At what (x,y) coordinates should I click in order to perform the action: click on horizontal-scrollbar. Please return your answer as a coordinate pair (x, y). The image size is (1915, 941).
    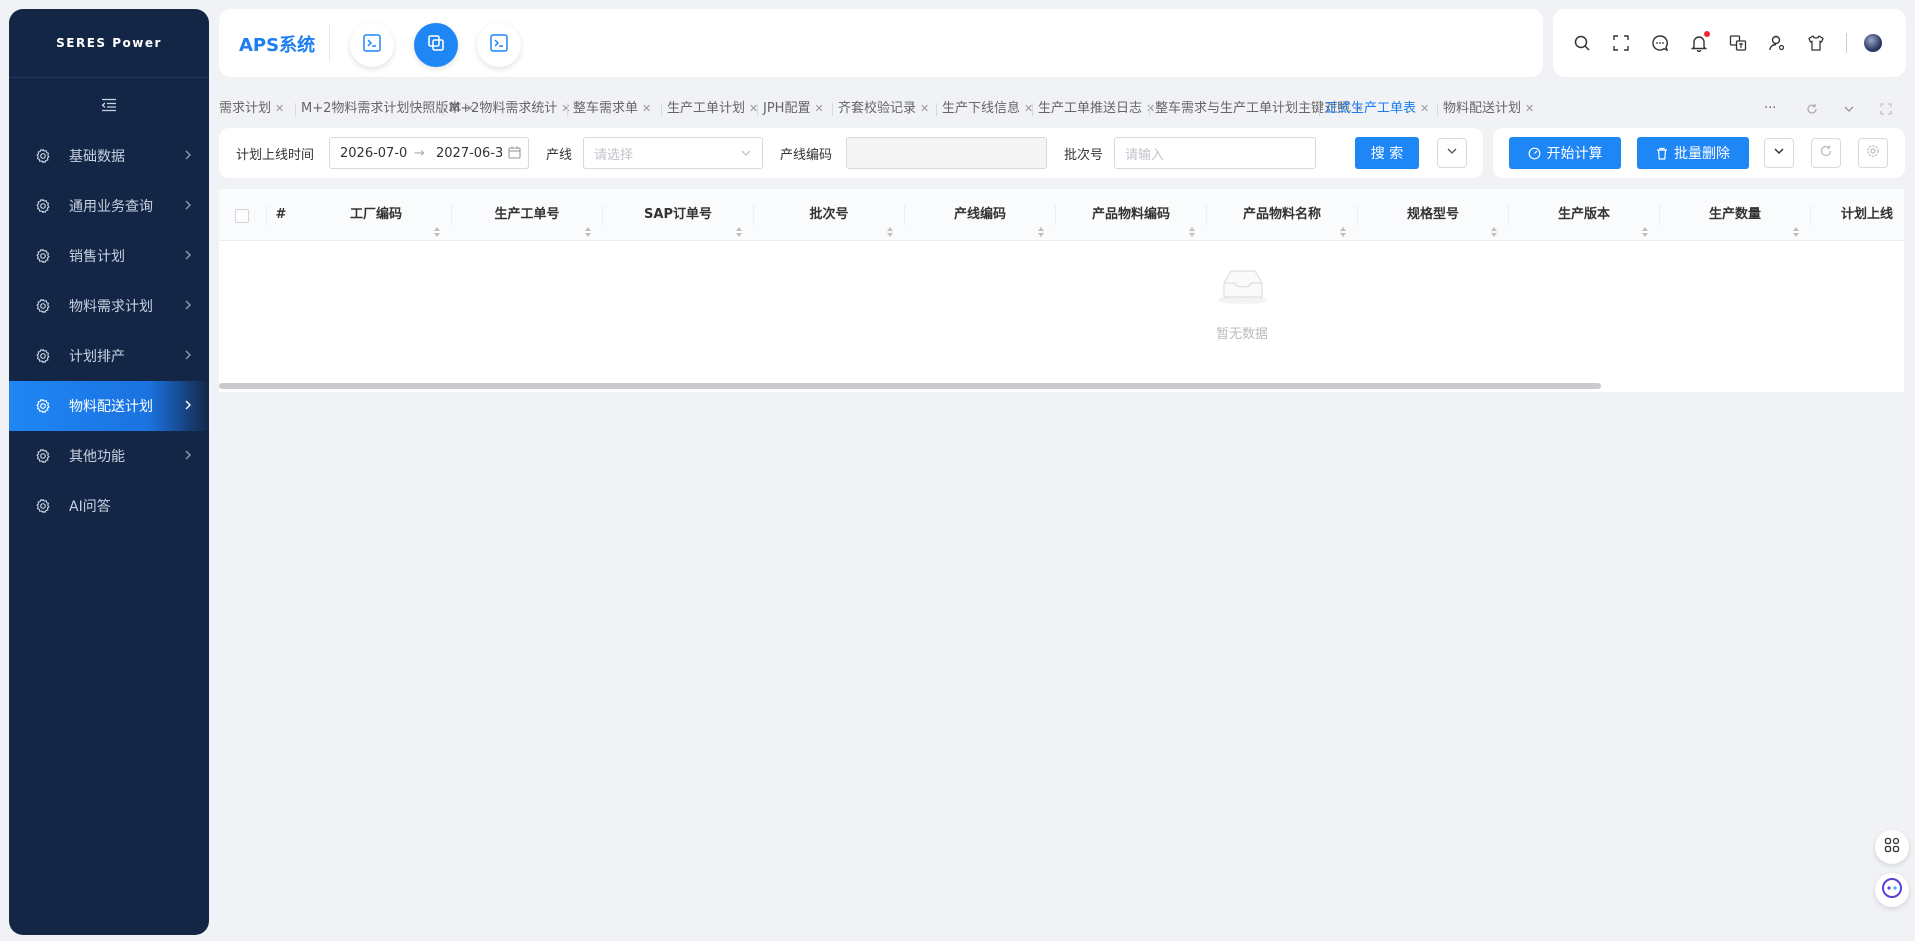
    Looking at the image, I should click on (910, 386).